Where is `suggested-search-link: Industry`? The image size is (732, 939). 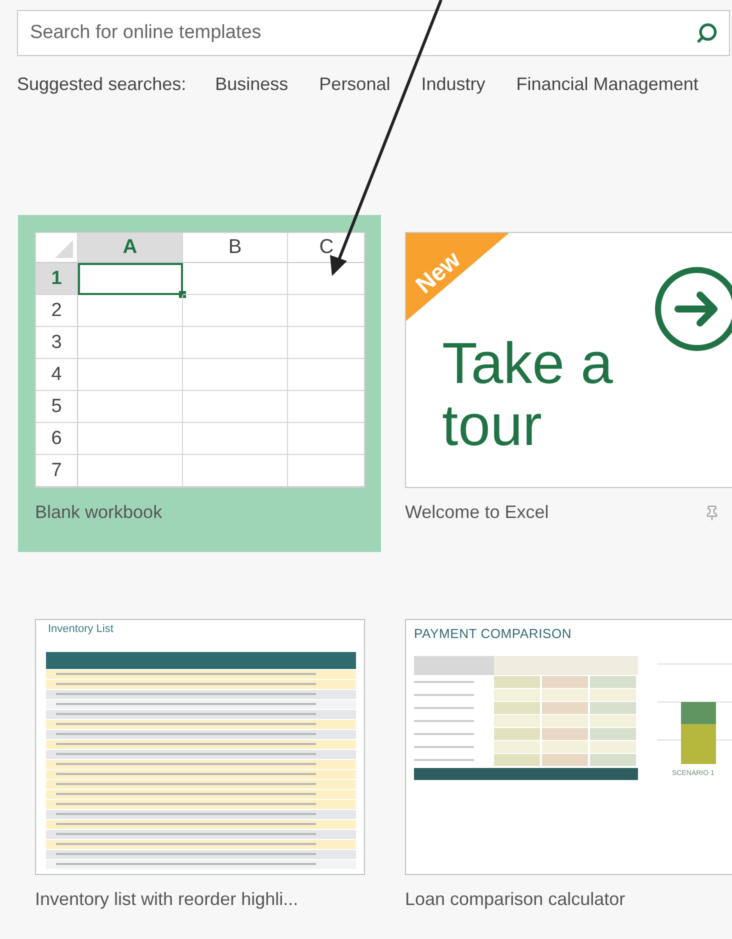
suggested-search-link: Industry is located at coordinates (453, 84).